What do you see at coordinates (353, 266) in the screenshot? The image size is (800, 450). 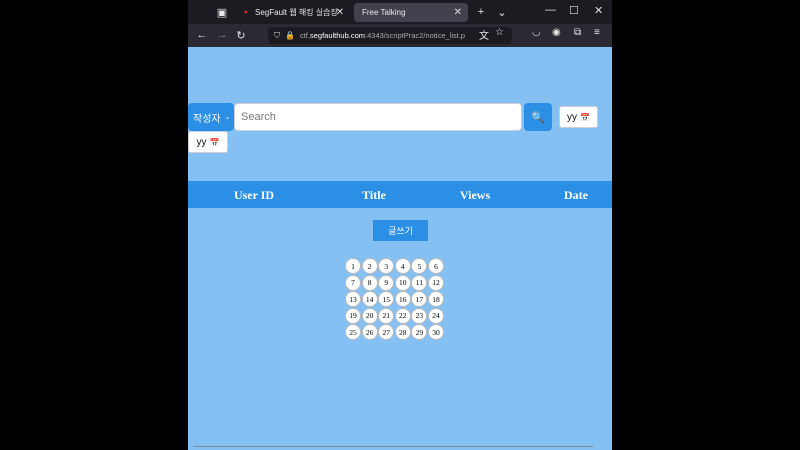 I see `page-link: 1` at bounding box center [353, 266].